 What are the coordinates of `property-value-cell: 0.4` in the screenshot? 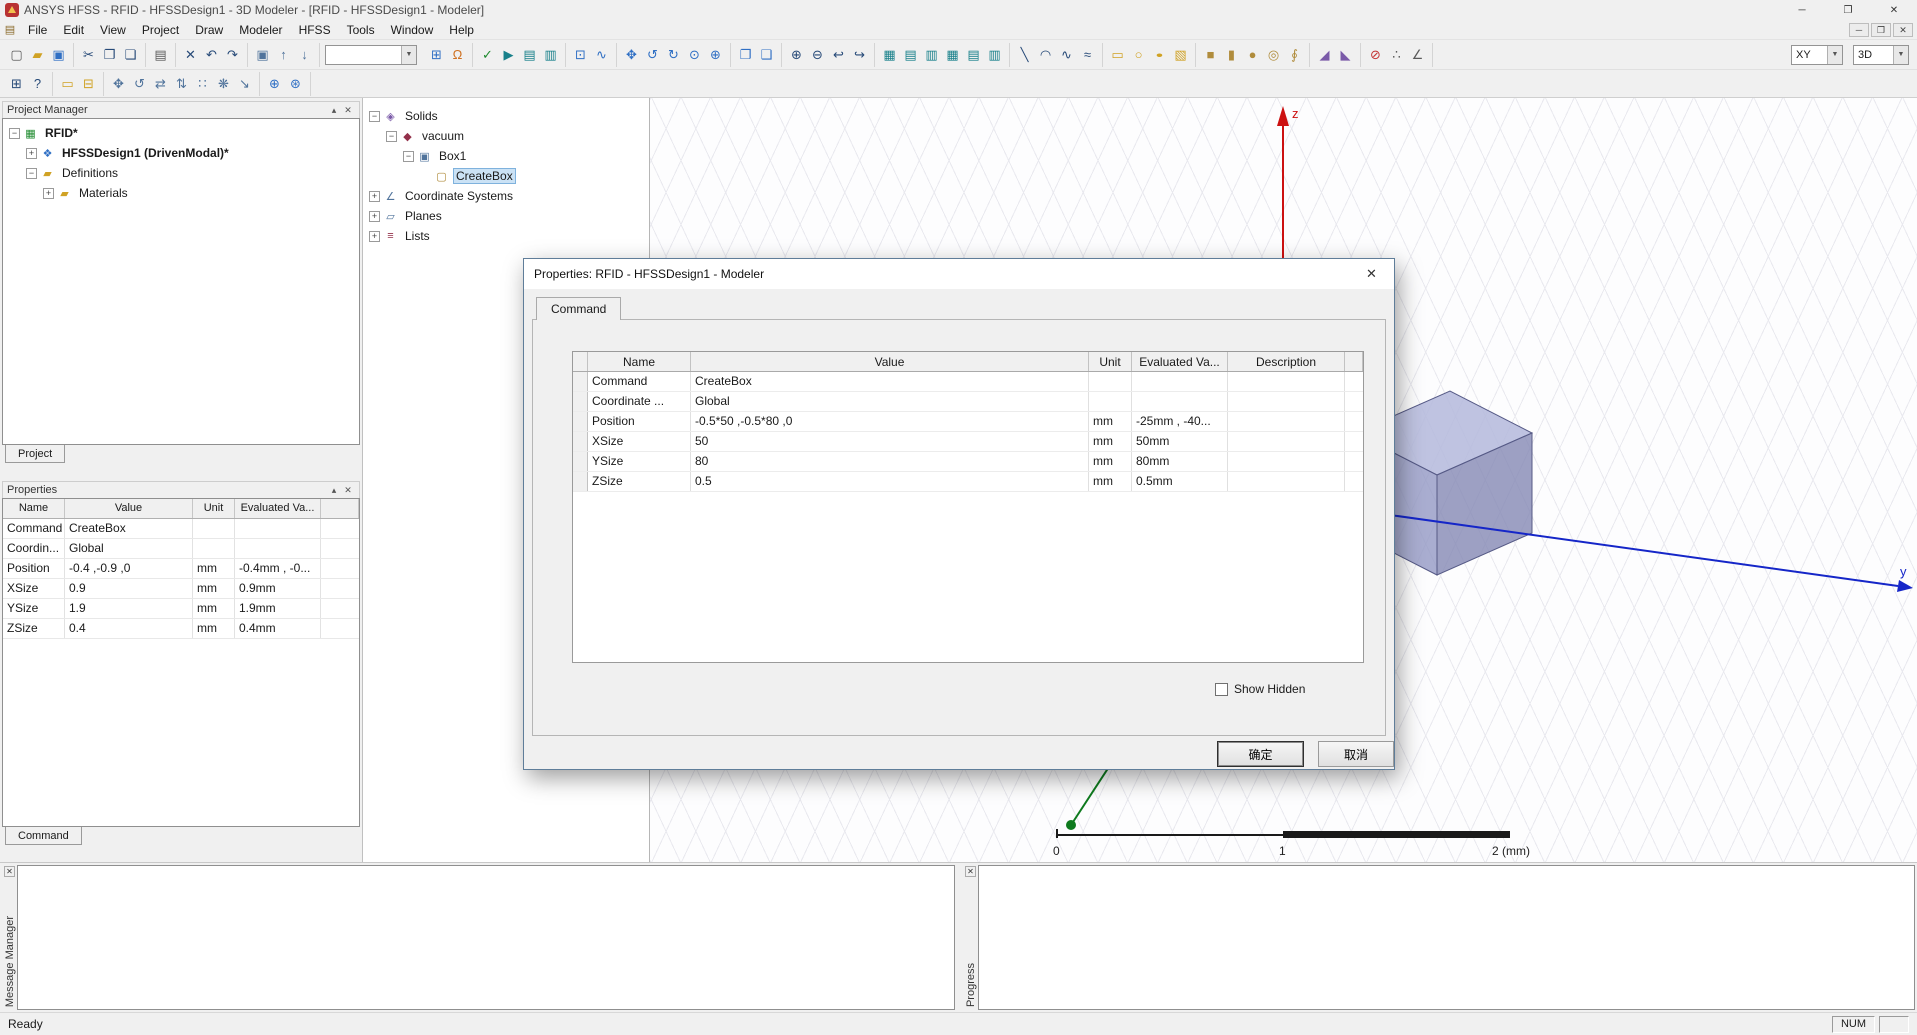 It's located at (129, 628).